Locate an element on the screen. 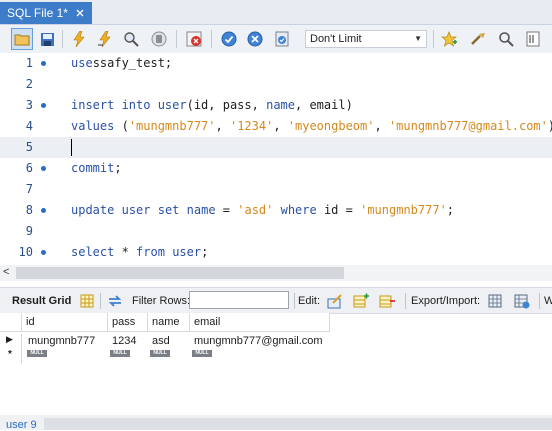 The image size is (552, 431). edit-label: Edit: is located at coordinates (309, 300).